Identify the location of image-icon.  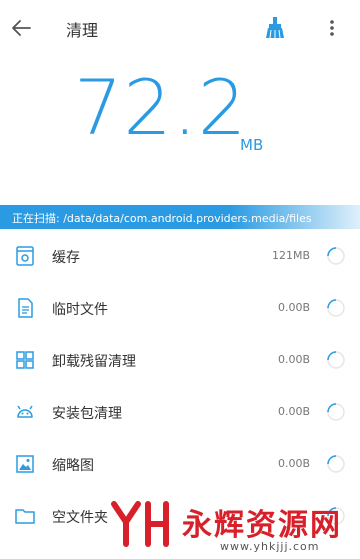
(25, 464).